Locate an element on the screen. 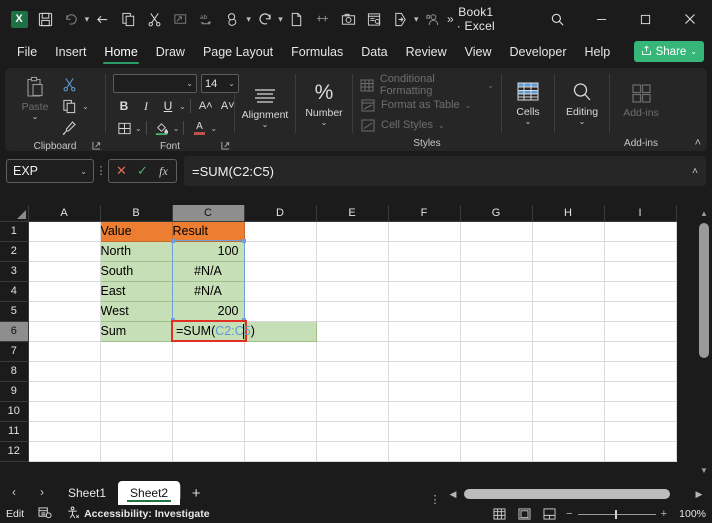 The height and width of the screenshot is (523, 712). number-button: % Number ⌄ is located at coordinates (324, 102).